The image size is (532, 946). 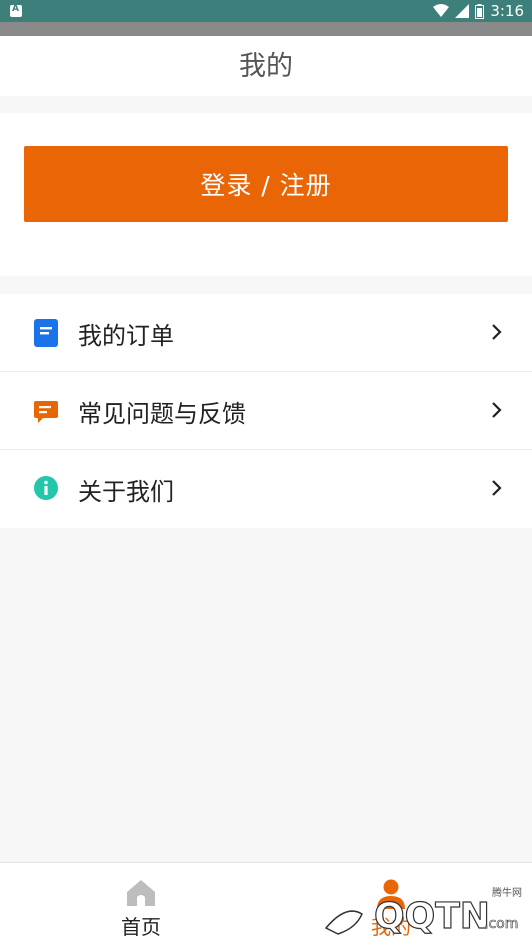 What do you see at coordinates (126, 492) in the screenshot?
I see `menu-item-label: 关于我们` at bounding box center [126, 492].